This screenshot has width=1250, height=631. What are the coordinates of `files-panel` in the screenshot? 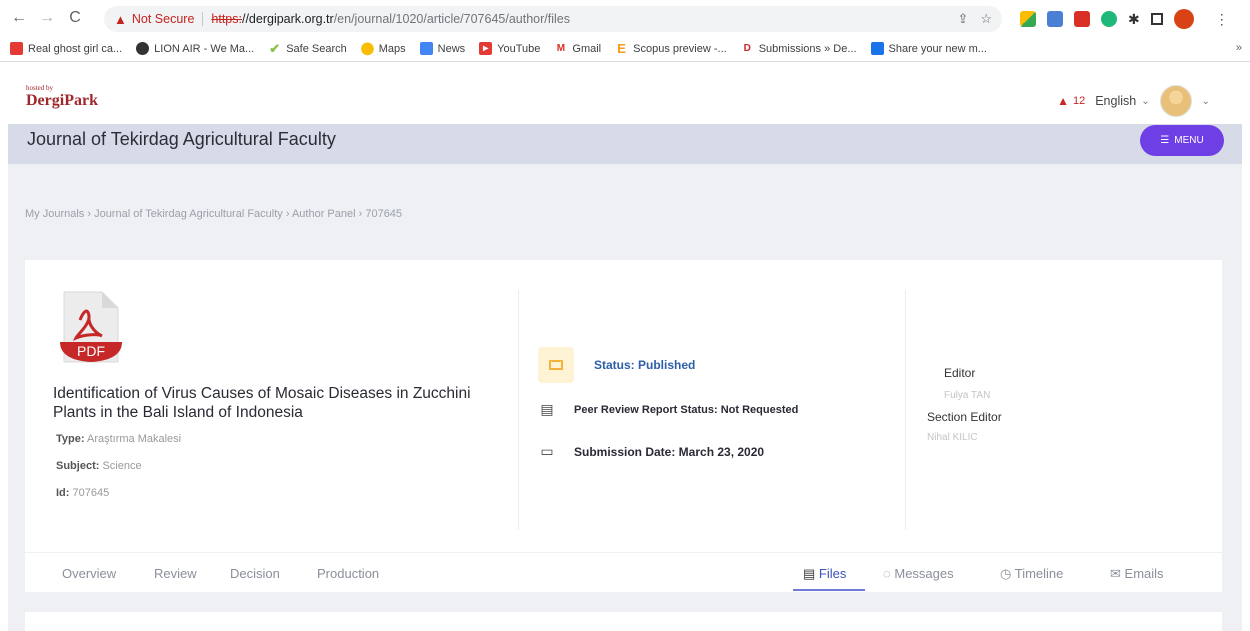 It's located at (623, 621).